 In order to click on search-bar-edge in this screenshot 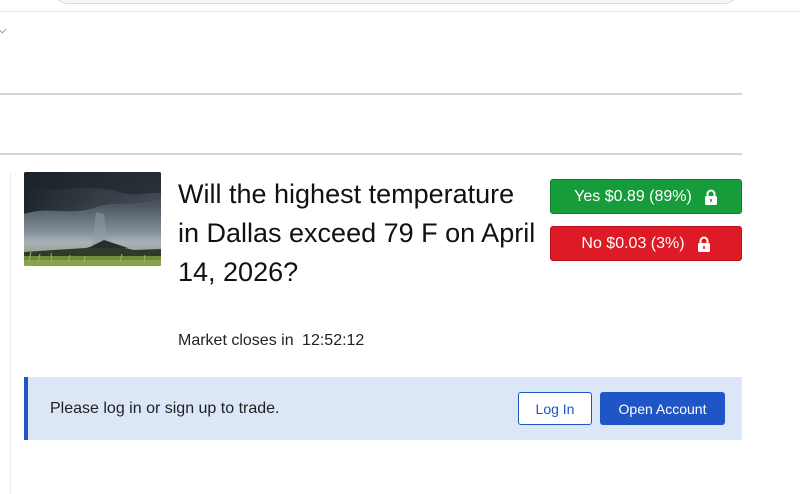, I will do `click(396, 2)`.